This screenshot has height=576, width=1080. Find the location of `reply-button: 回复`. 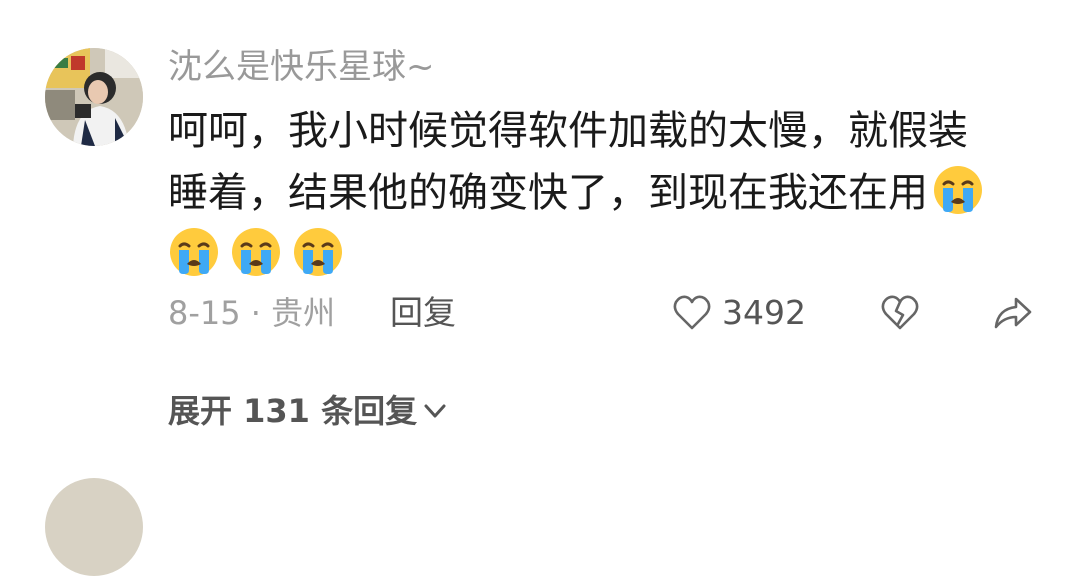

reply-button: 回复 is located at coordinates (423, 313).